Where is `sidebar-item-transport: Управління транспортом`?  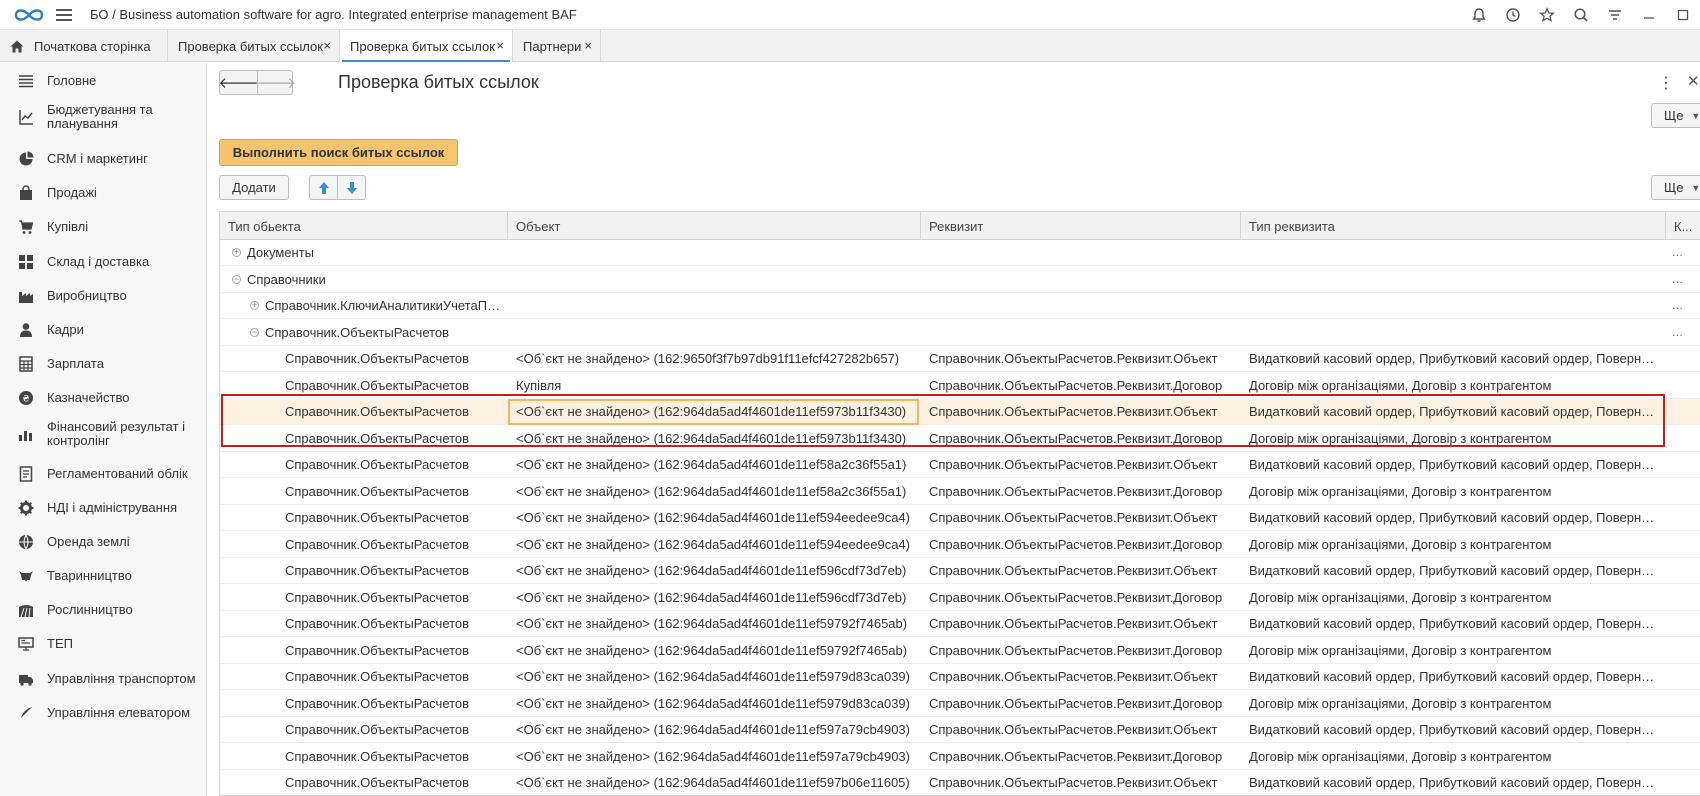 sidebar-item-transport: Управління транспортом is located at coordinates (103, 679).